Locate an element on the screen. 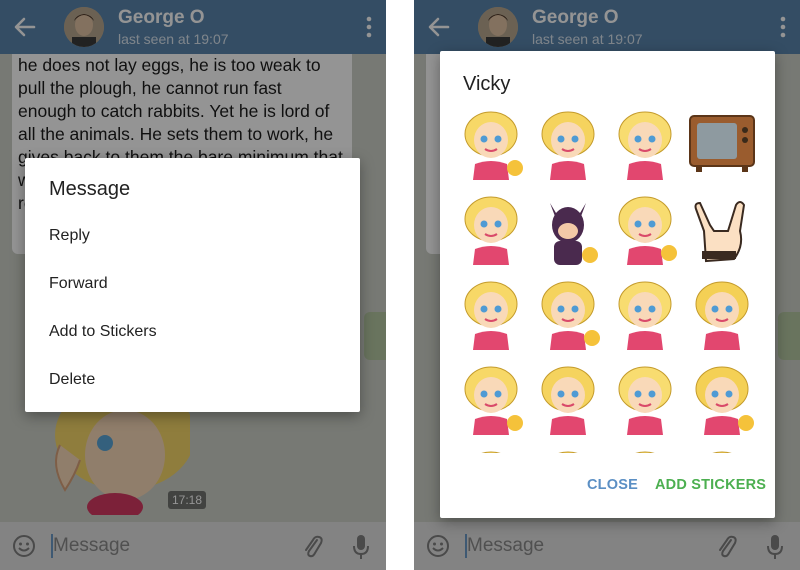  baby-sticker-icon is located at coordinates (491, 449).